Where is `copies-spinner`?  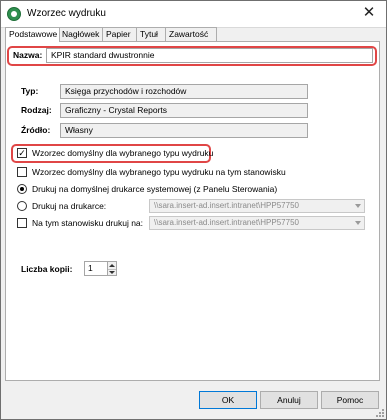
copies-spinner is located at coordinates (112, 268).